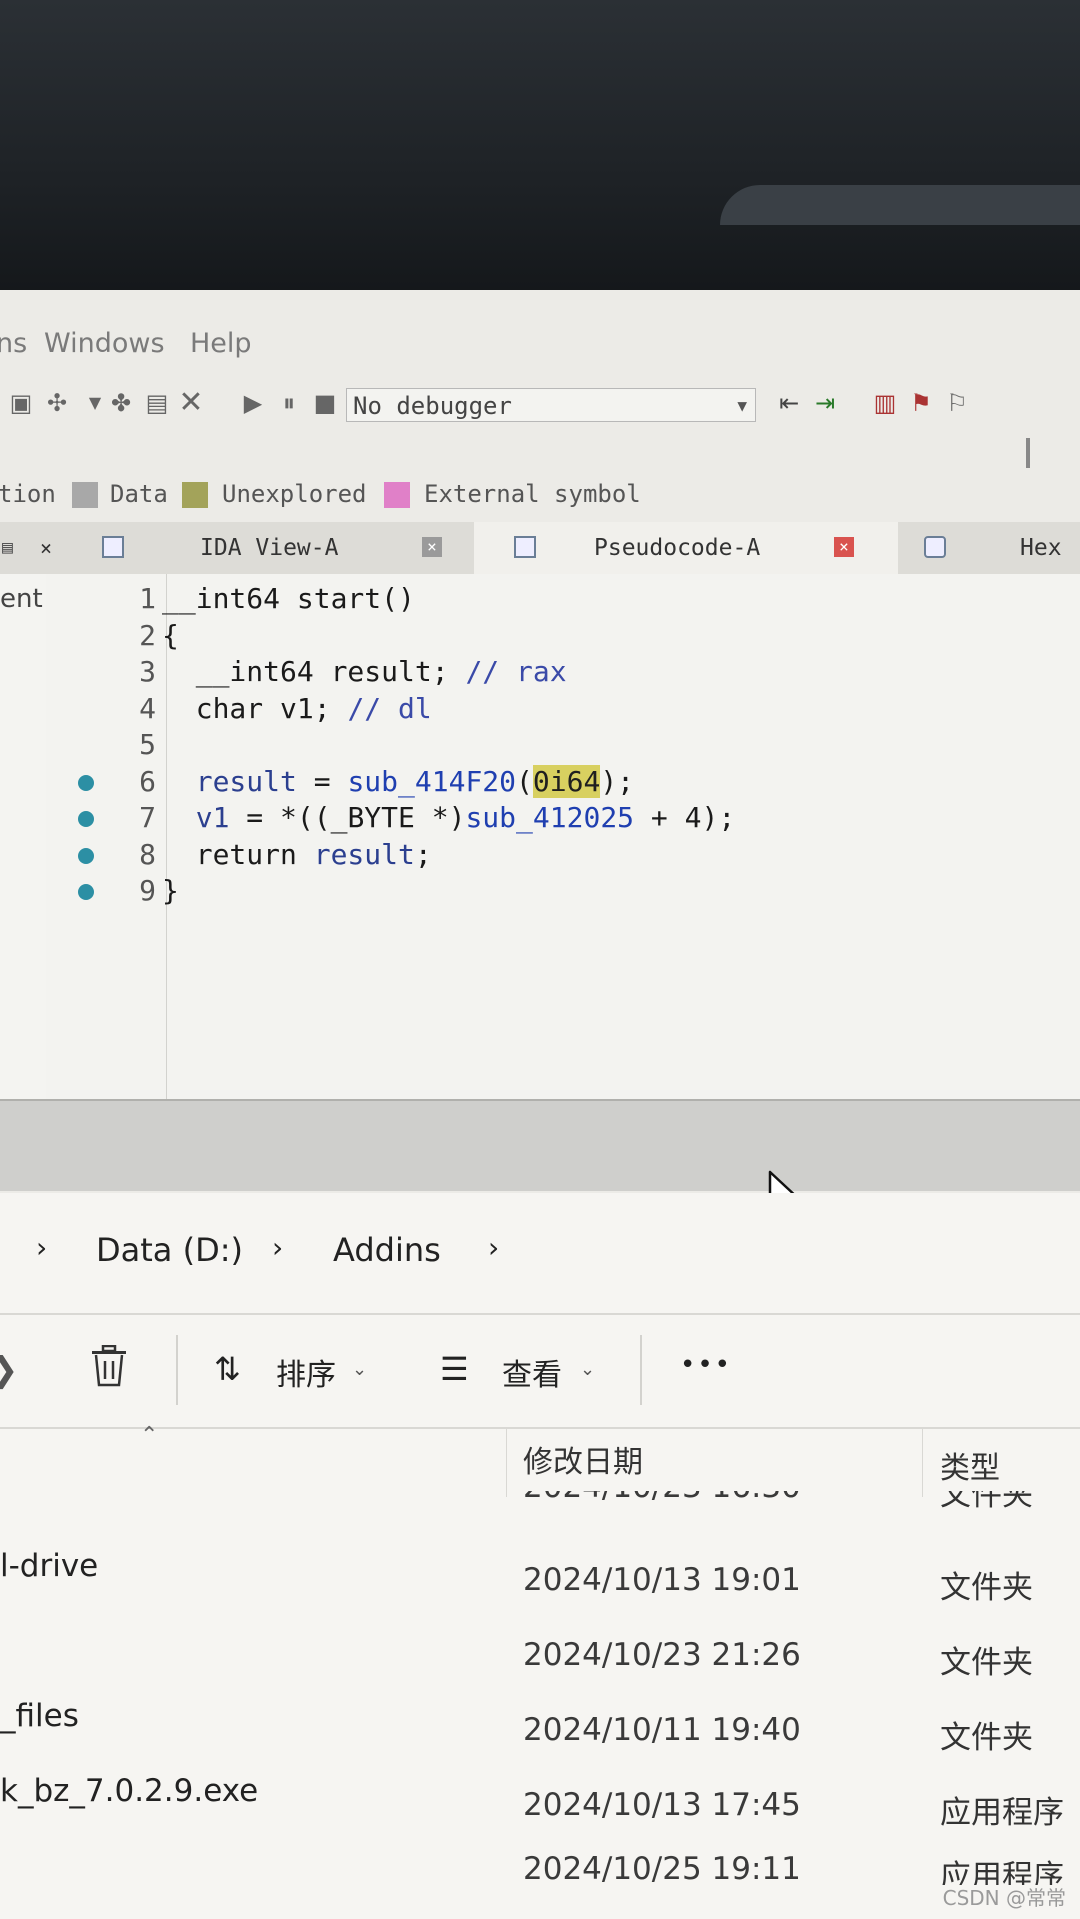 Image resolution: width=1080 pixels, height=1919 pixels. What do you see at coordinates (540, 1506) in the screenshot?
I see `file-row: 2024/10/23 16:30 文件夹` at bounding box center [540, 1506].